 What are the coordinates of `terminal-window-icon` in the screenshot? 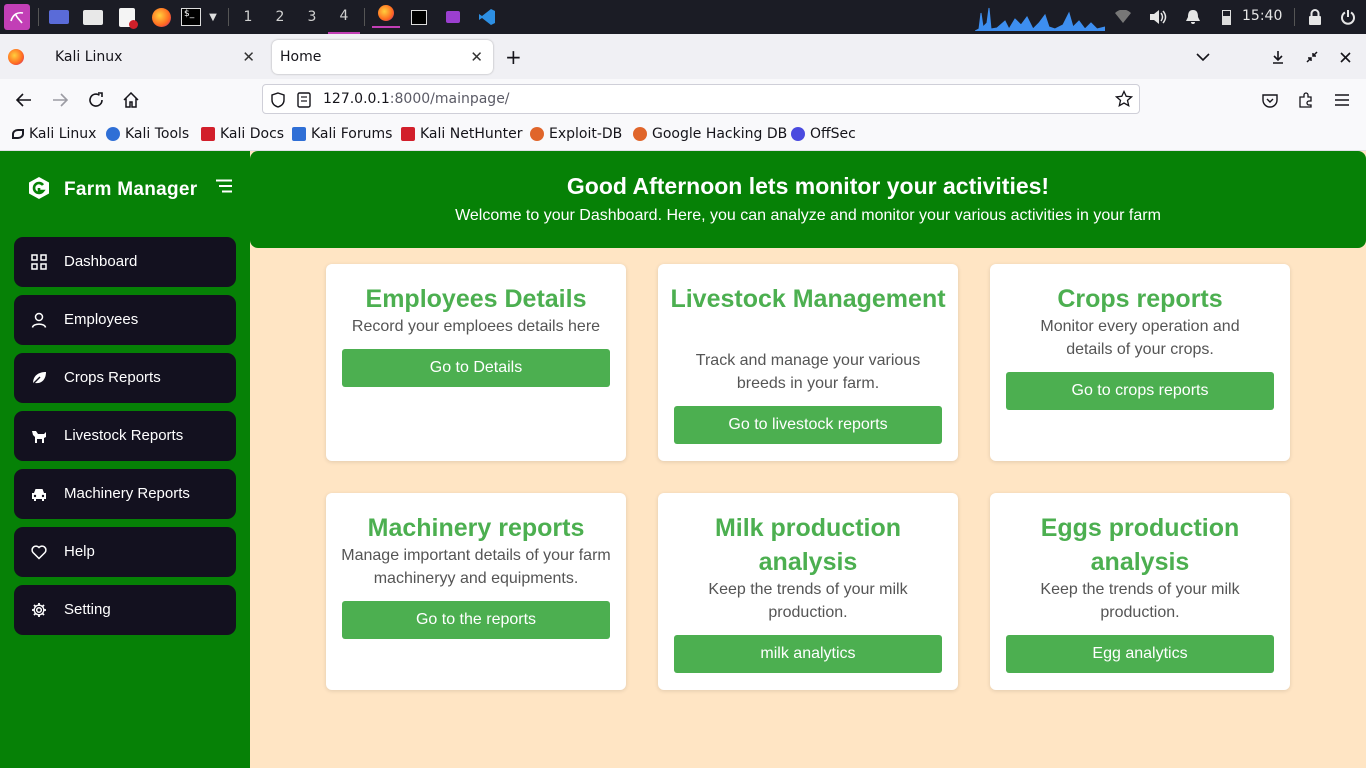 It's located at (419, 17).